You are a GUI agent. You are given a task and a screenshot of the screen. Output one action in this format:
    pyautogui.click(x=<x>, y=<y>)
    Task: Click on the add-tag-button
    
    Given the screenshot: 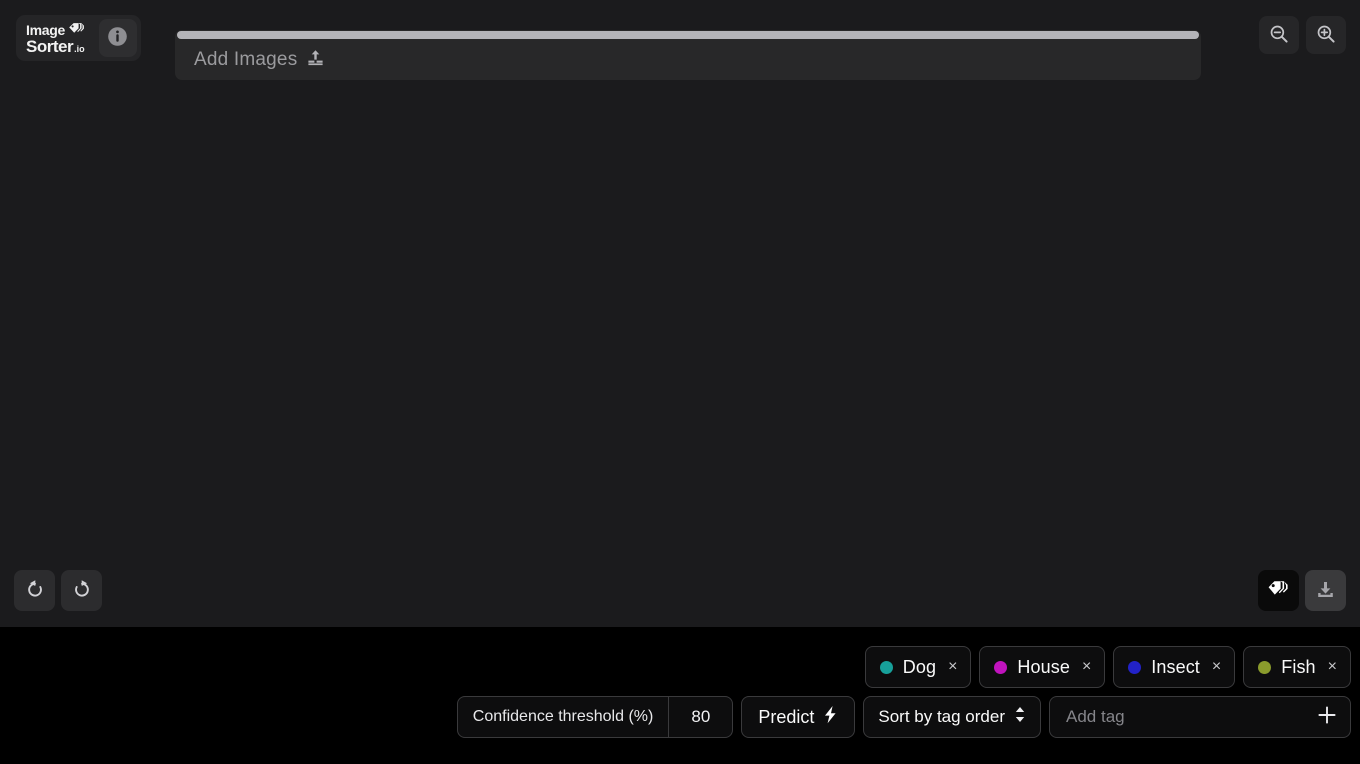 What is the action you would take?
    pyautogui.click(x=1323, y=717)
    